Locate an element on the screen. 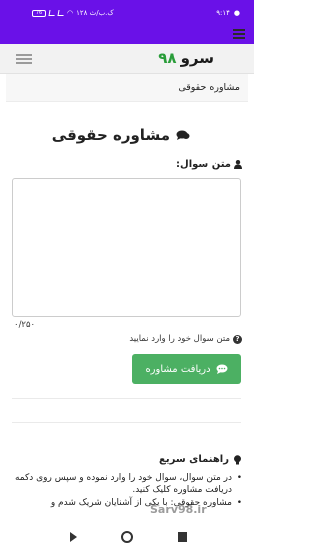 The height and width of the screenshot is (550, 320). hamburger-menu-icon is located at coordinates (24, 59).